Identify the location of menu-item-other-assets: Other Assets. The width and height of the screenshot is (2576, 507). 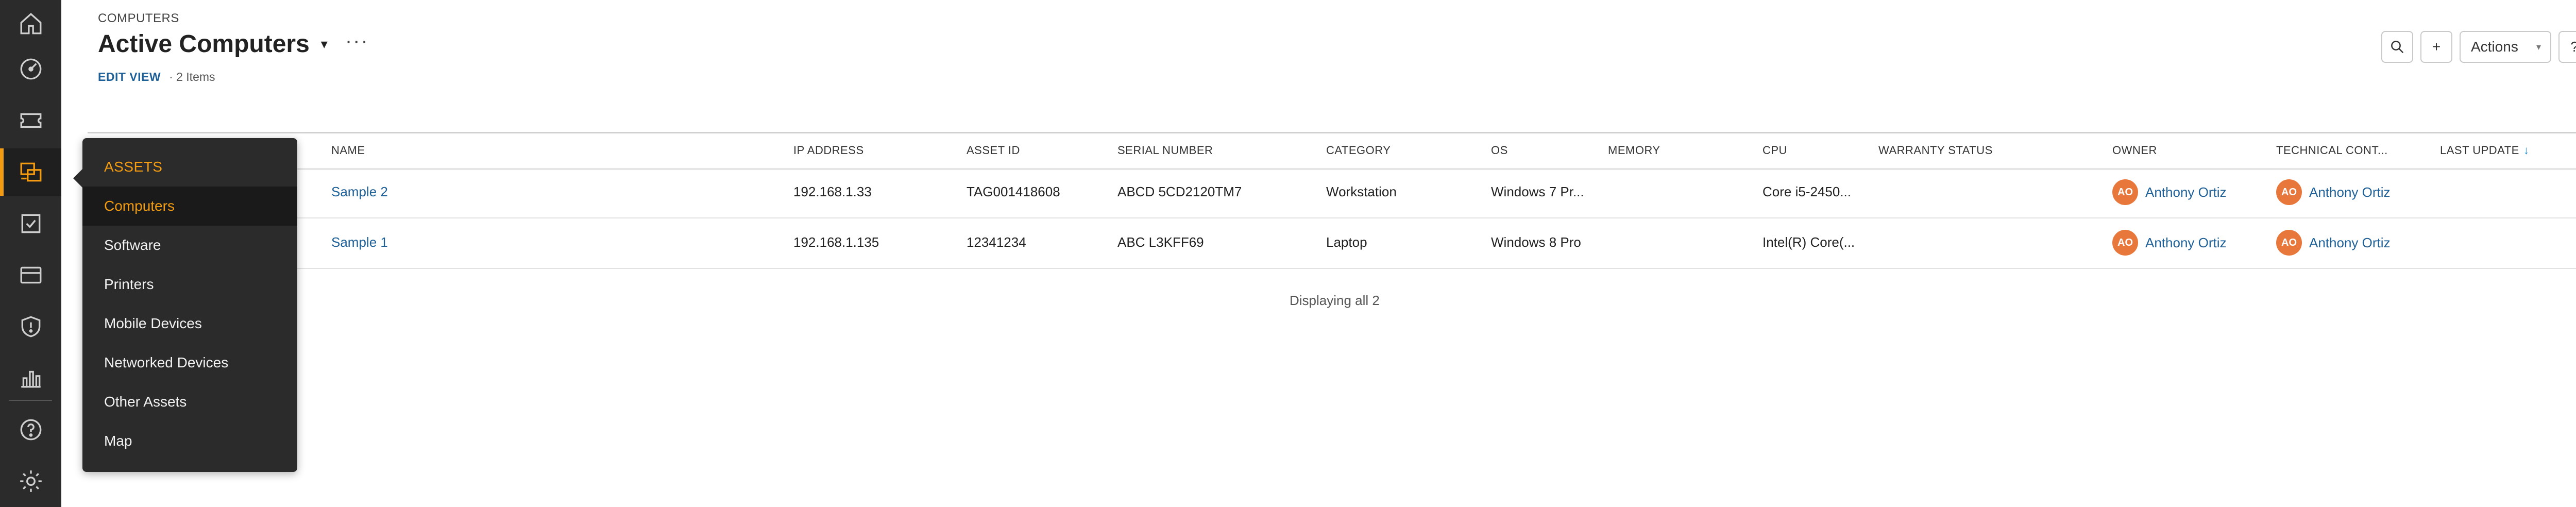
(189, 401).